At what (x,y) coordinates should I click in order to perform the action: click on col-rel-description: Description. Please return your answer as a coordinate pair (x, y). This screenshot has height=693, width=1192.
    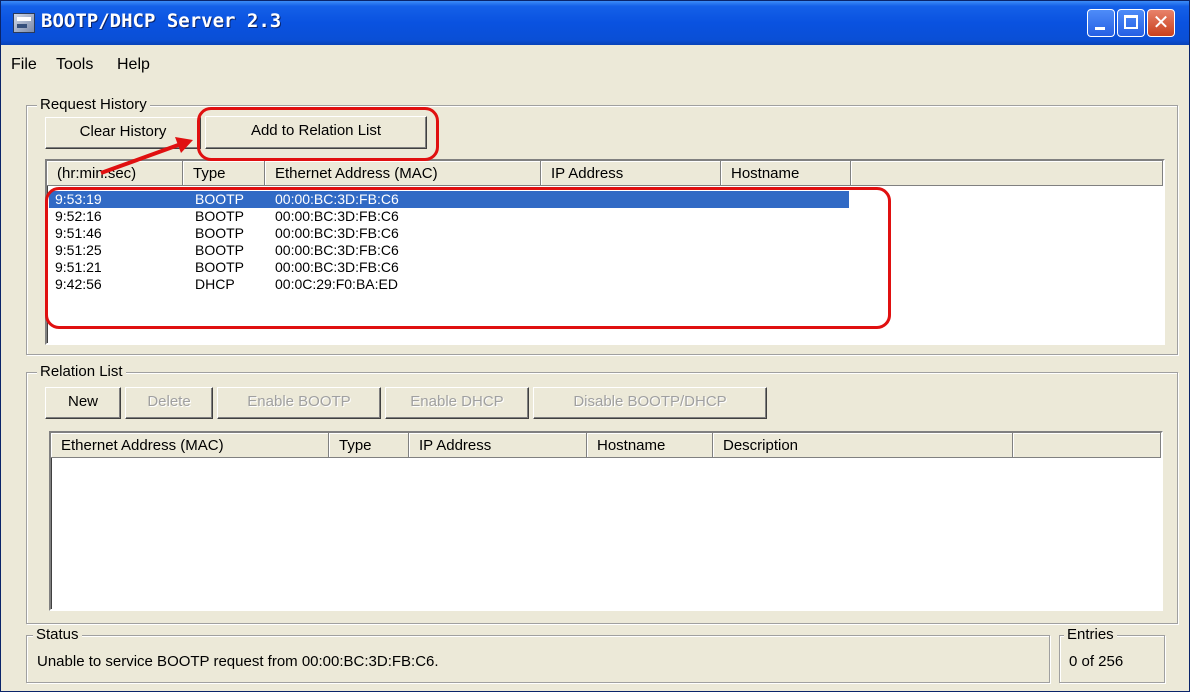
    Looking at the image, I should click on (863, 445).